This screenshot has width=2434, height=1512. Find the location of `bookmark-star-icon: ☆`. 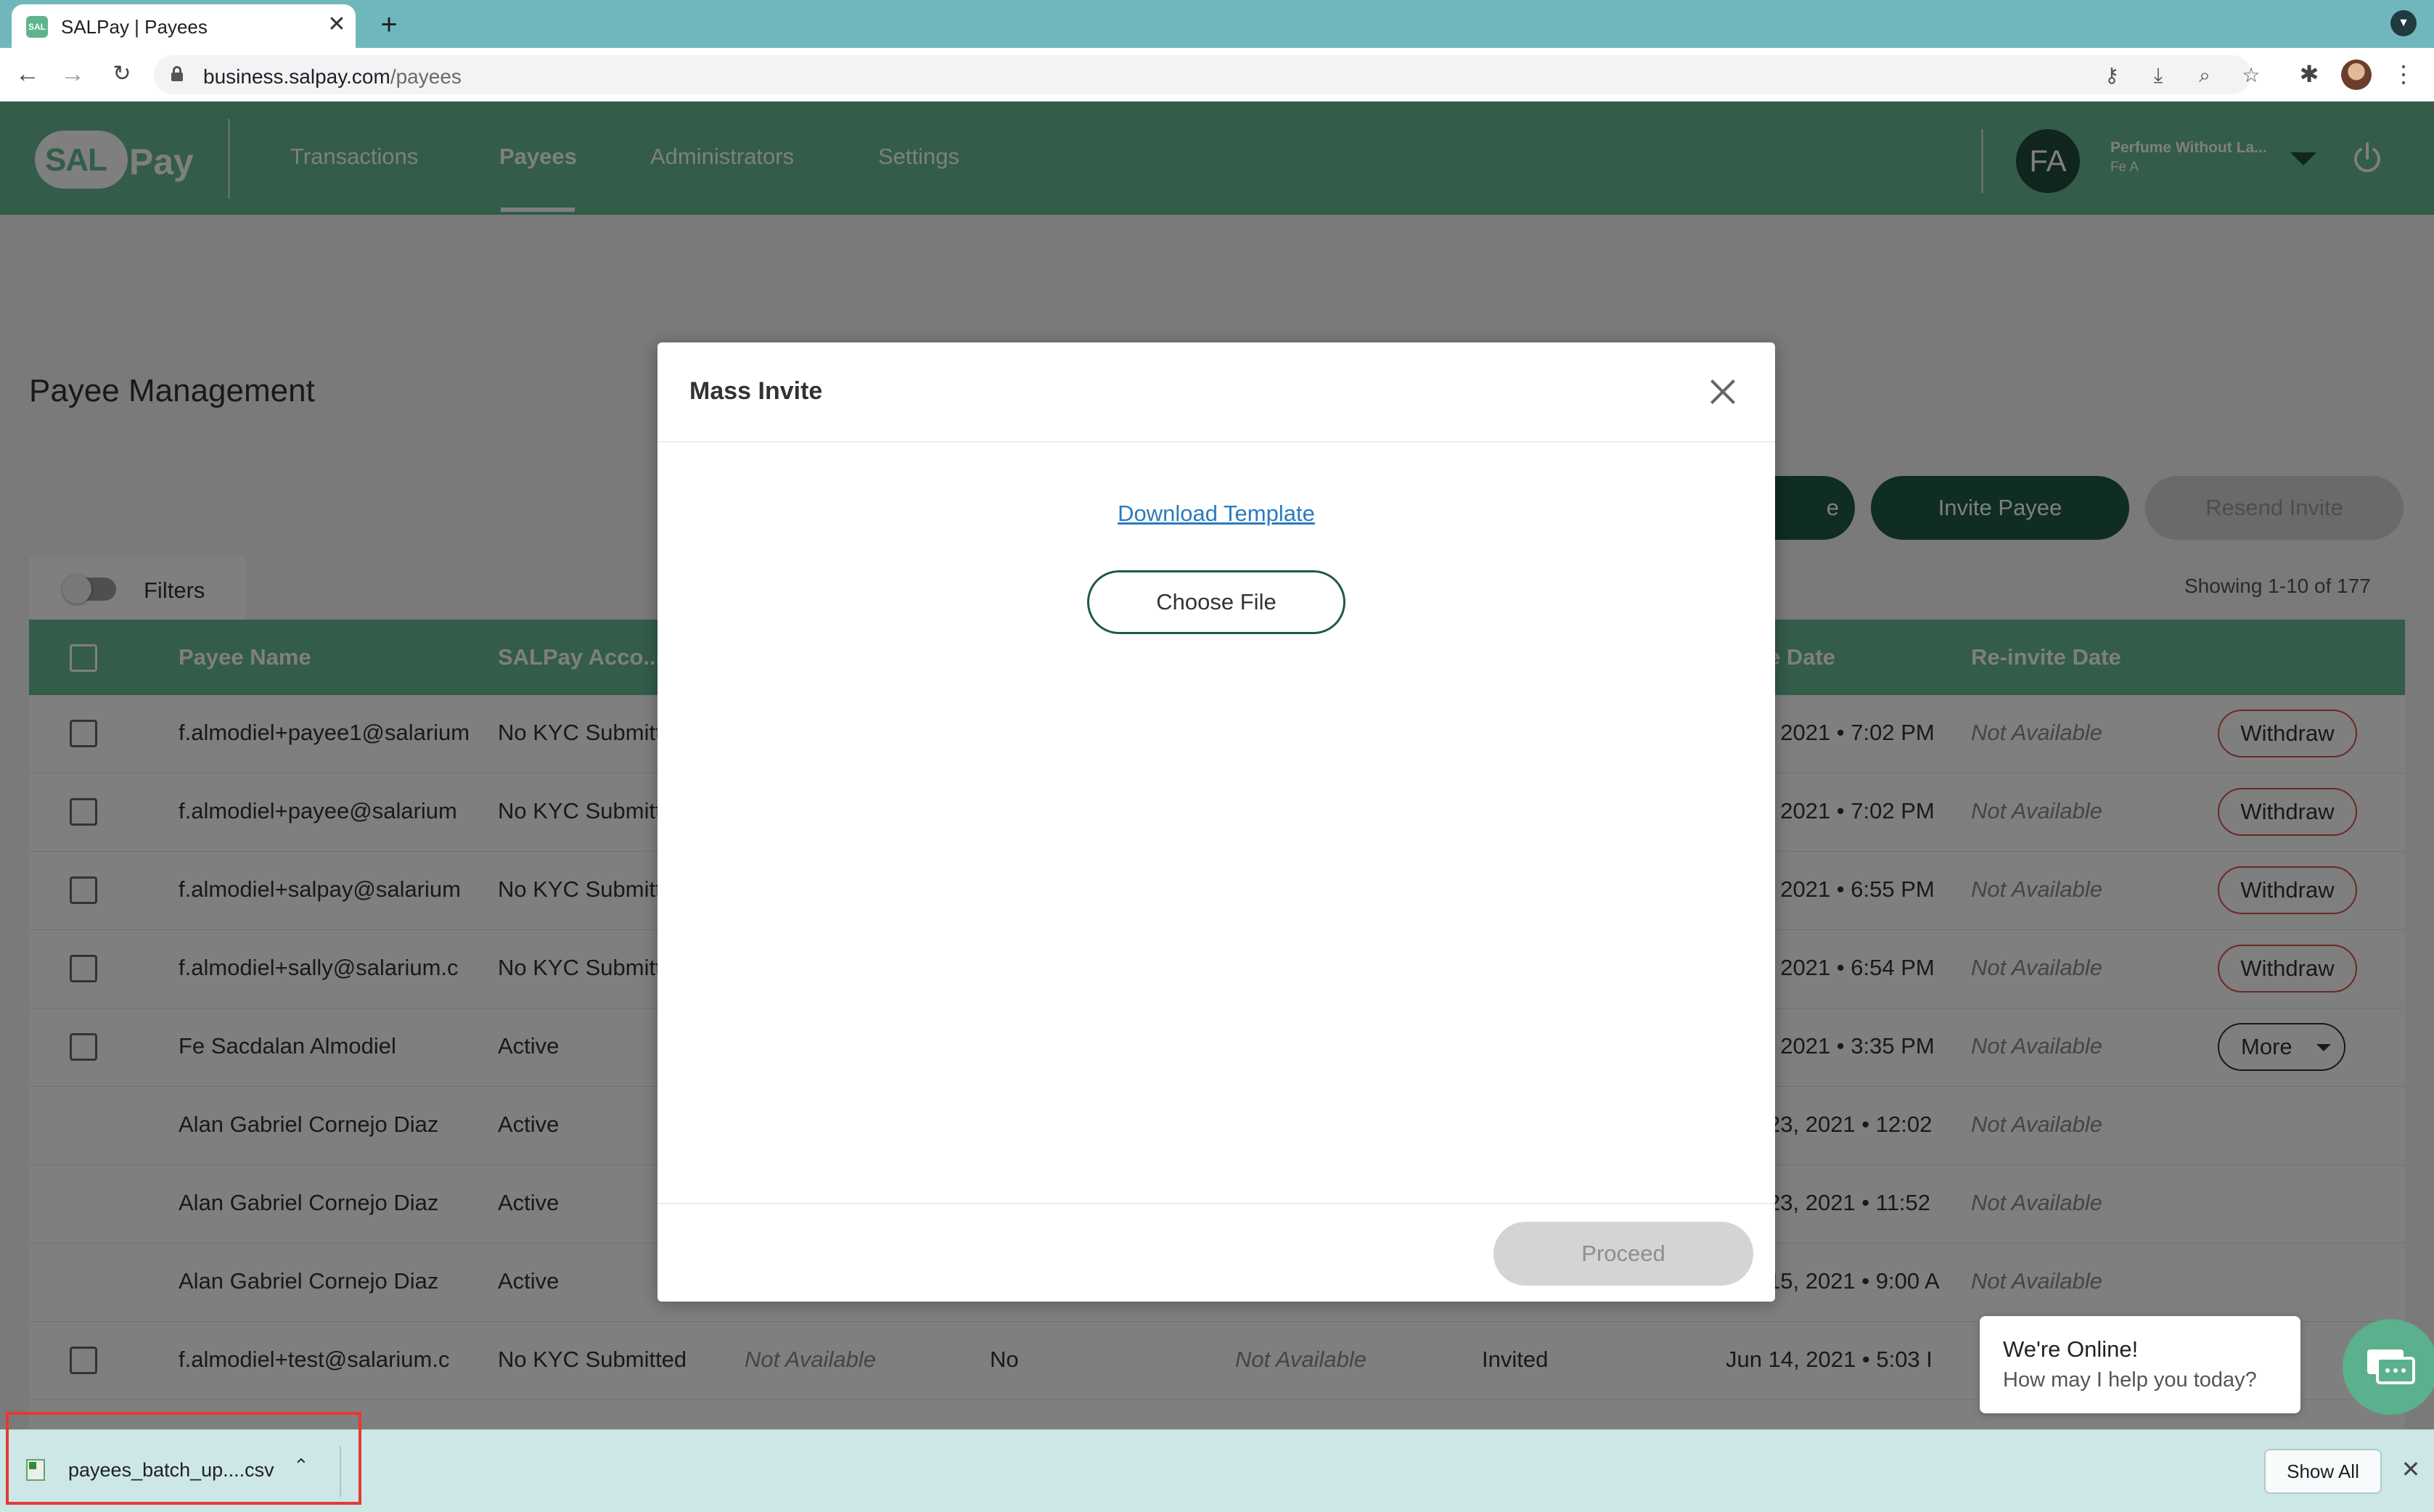

bookmark-star-icon: ☆ is located at coordinates (2251, 76).